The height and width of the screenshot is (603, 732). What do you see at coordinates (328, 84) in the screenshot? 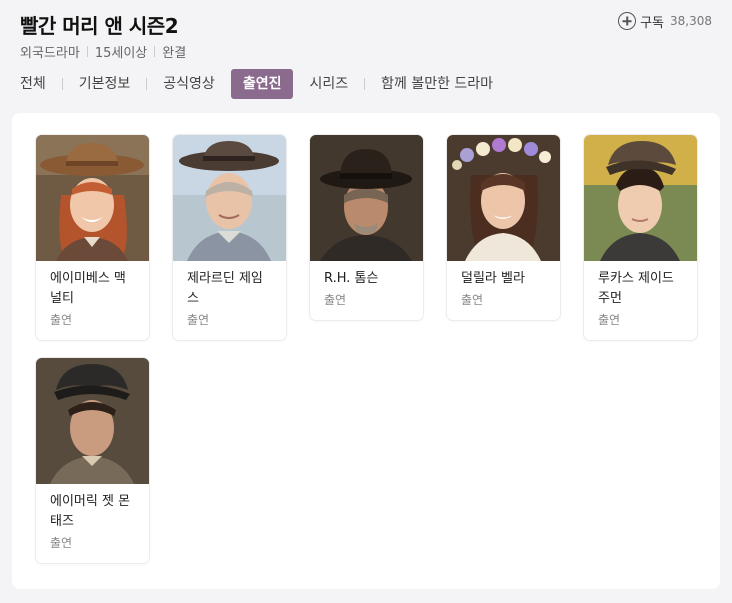
I see `tab-series: 시리즈` at bounding box center [328, 84].